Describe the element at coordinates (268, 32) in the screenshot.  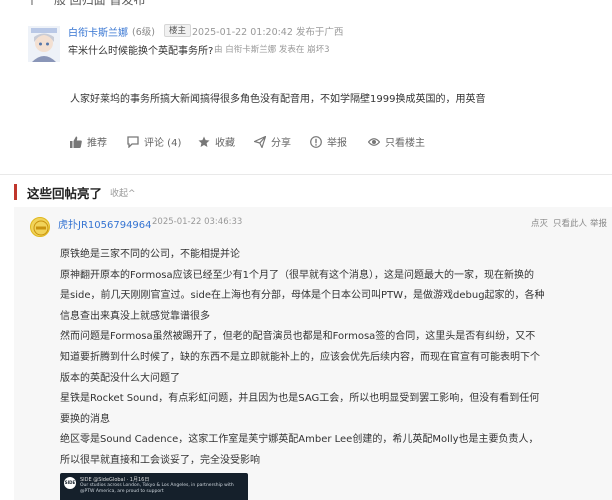
I see `post-timestamp: 2025-01-22 01:20:42 发布于广西` at that location.